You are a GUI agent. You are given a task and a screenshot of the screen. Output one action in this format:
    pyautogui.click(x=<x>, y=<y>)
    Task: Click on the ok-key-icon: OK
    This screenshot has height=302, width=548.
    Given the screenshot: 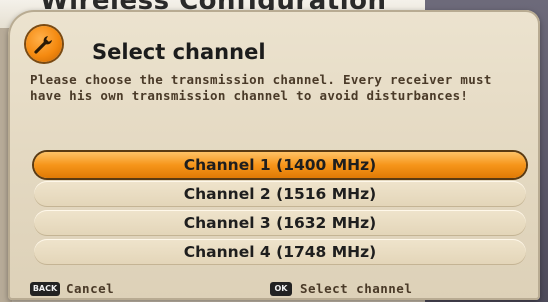 What is the action you would take?
    pyautogui.click(x=281, y=289)
    